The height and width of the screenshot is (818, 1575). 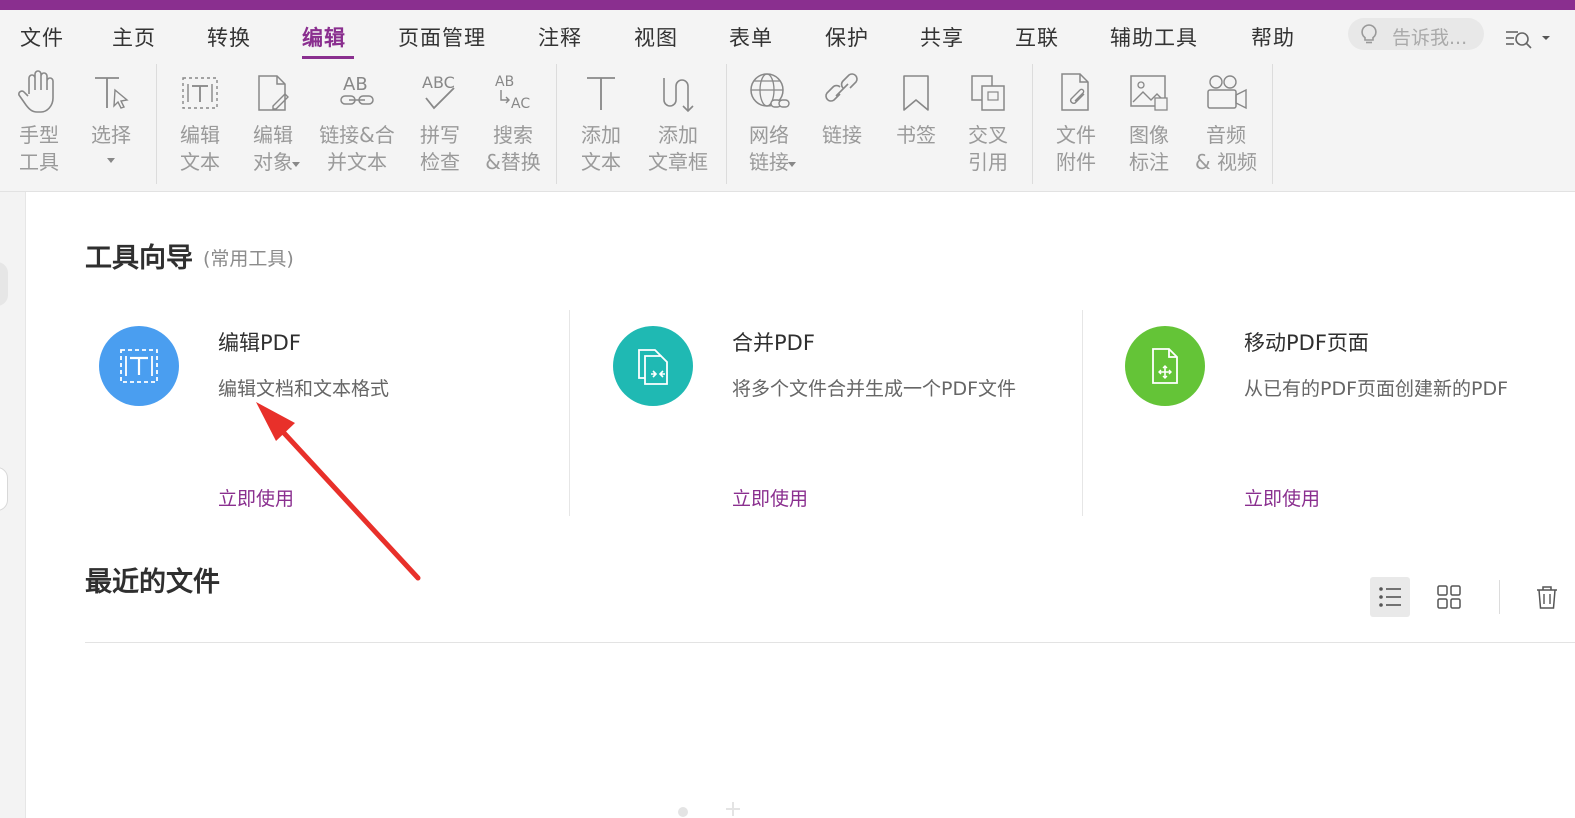 What do you see at coordinates (787, 5) in the screenshot?
I see `title-bar-strip` at bounding box center [787, 5].